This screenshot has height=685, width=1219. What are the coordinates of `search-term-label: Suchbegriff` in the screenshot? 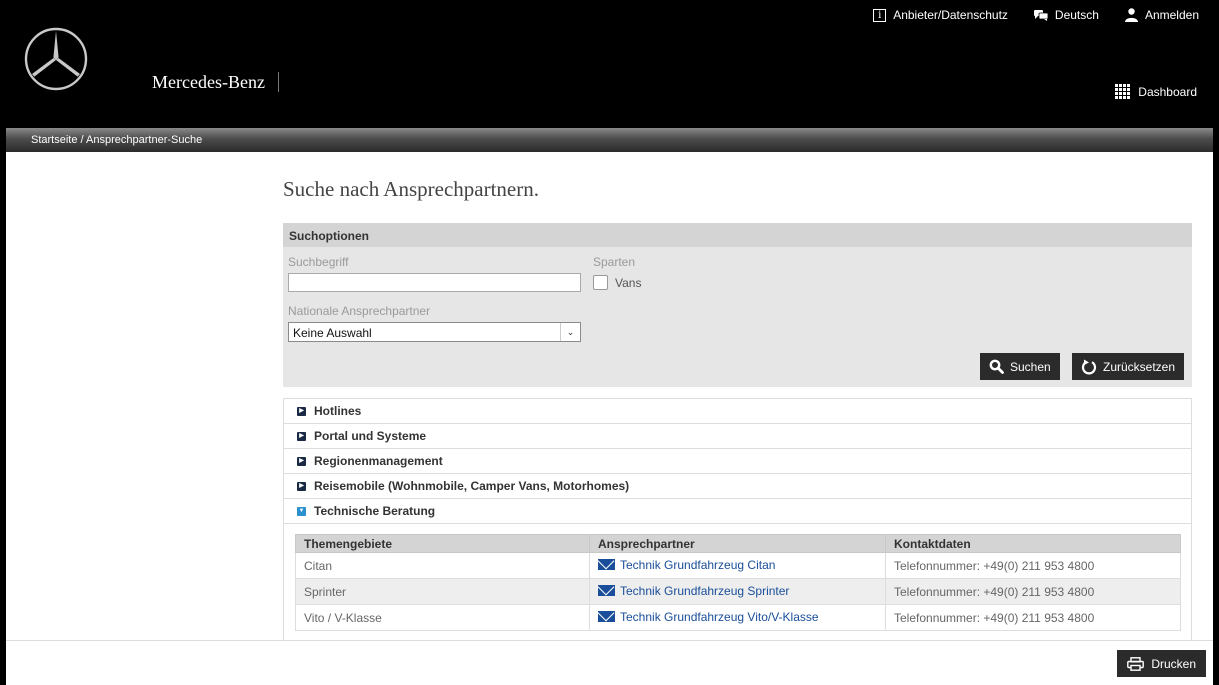 It's located at (318, 262).